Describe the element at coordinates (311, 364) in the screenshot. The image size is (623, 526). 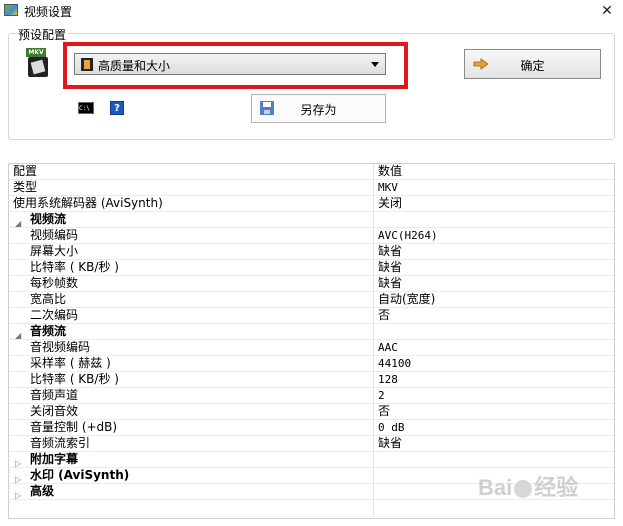
I see `grid-row-sample-rate: 采样率 ( 赫兹 ) 44100` at that location.